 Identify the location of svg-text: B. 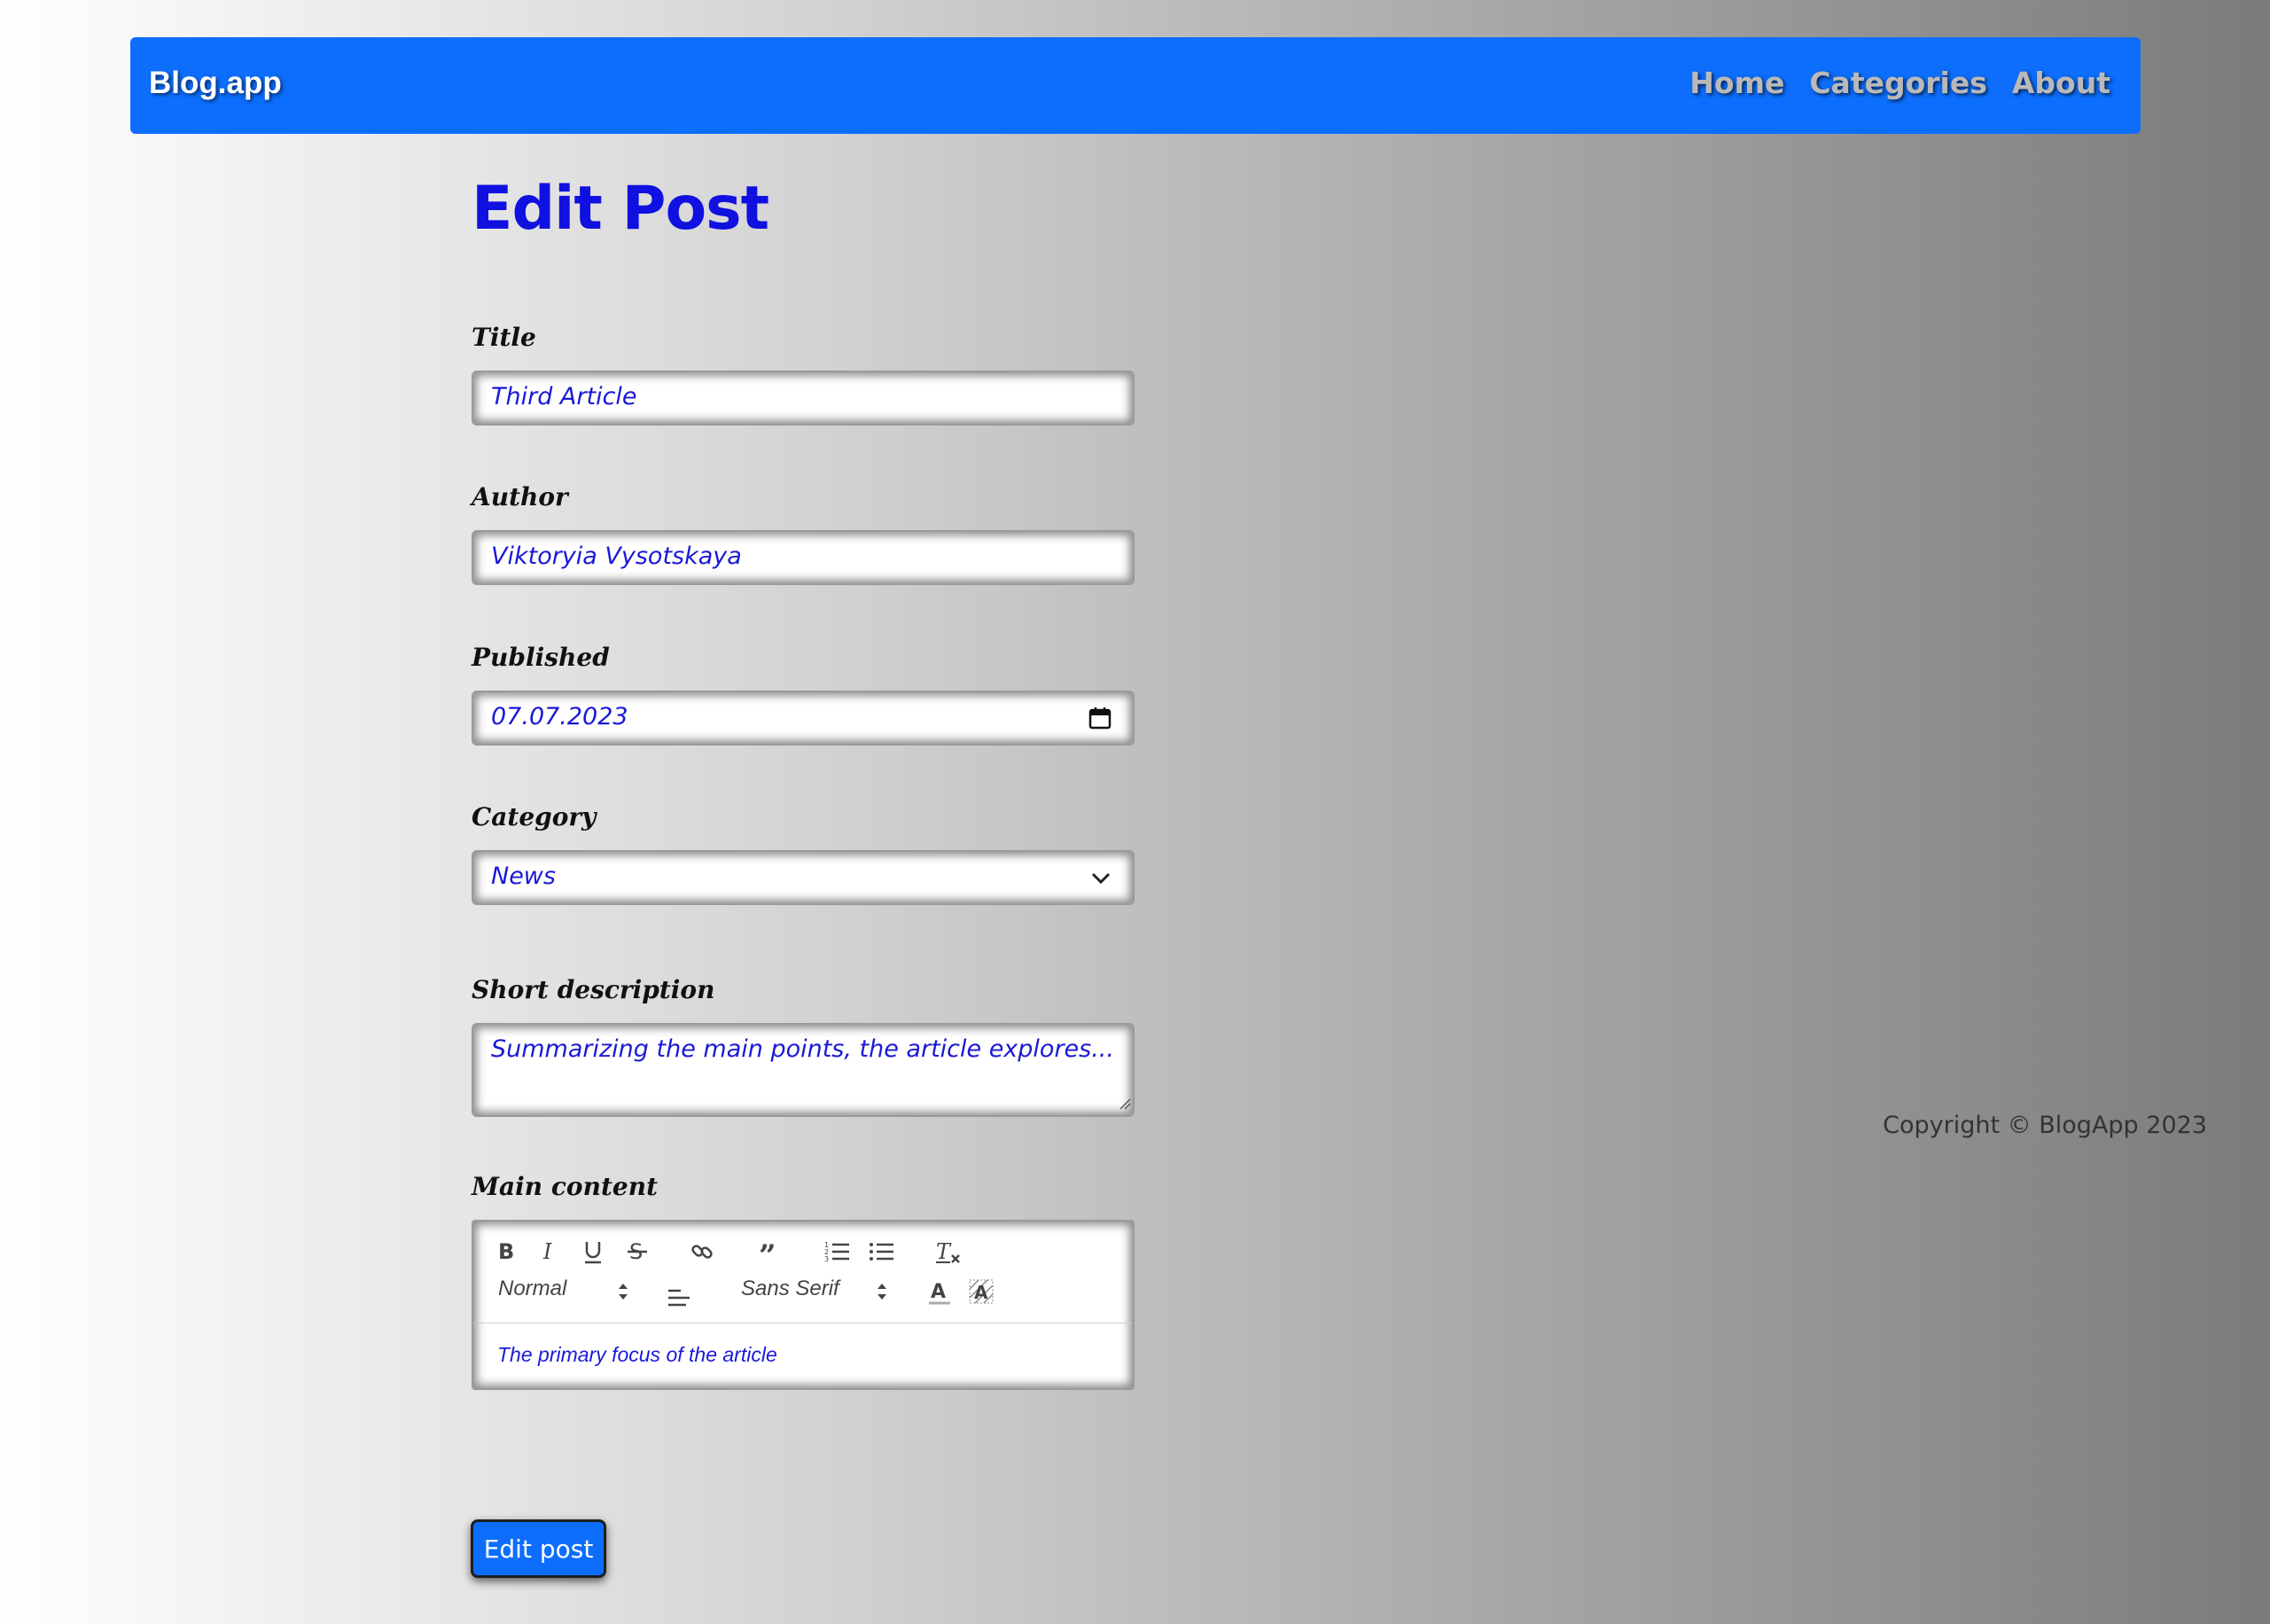
(506, 1250).